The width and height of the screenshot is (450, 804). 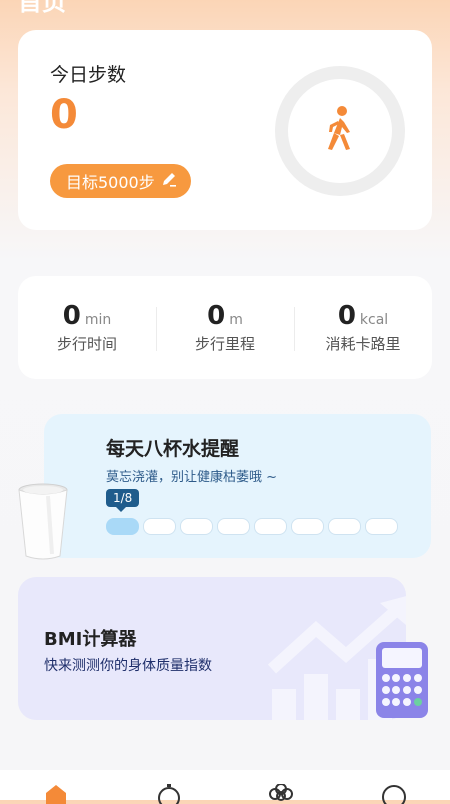 I want to click on steps-label: 今日步数, so click(x=88, y=75).